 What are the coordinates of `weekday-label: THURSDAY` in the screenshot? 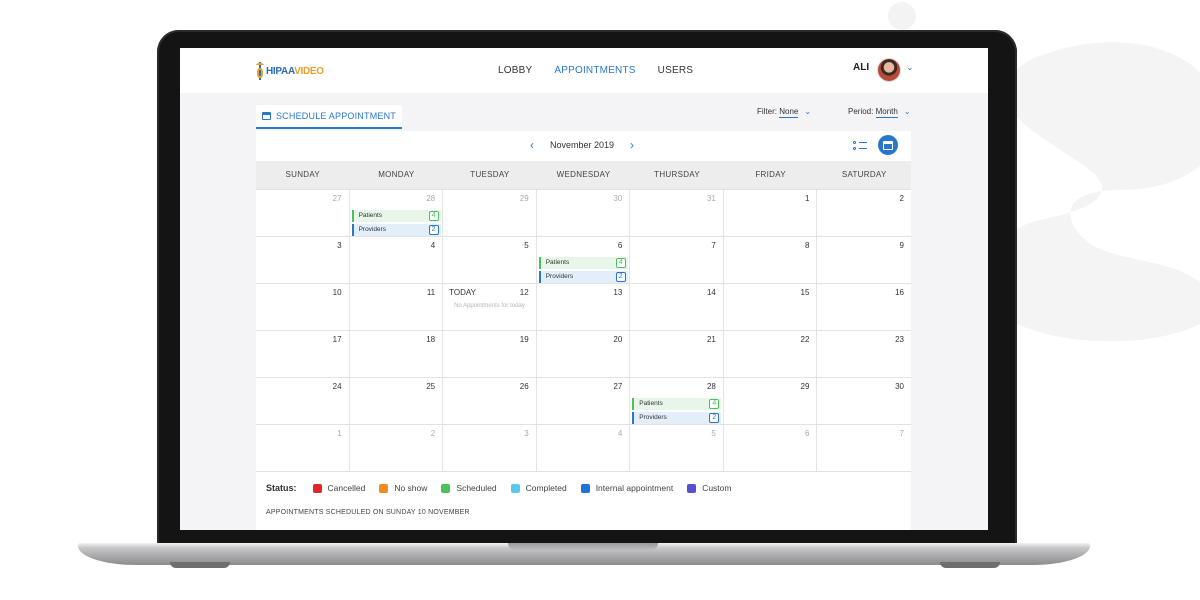 It's located at (677, 174).